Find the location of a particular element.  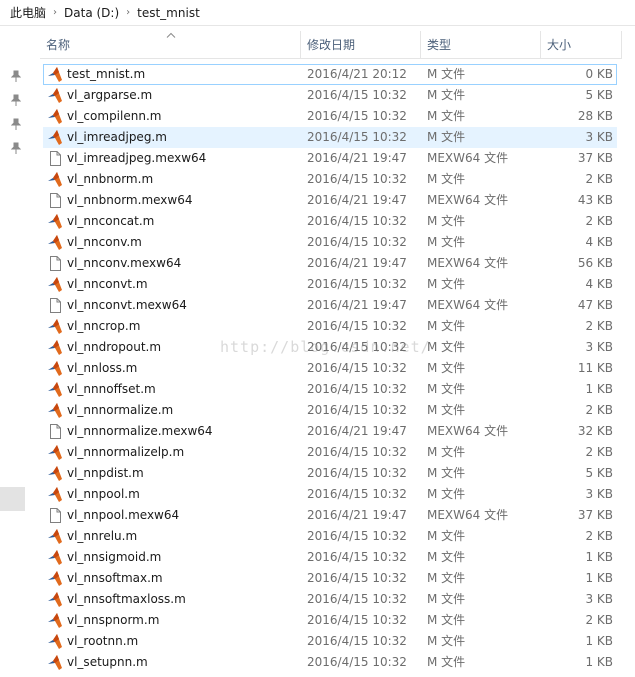

file-row: vl_nnbnorm.m 2016/4/15 10:32 M 文件 2 KB is located at coordinates (330, 179).